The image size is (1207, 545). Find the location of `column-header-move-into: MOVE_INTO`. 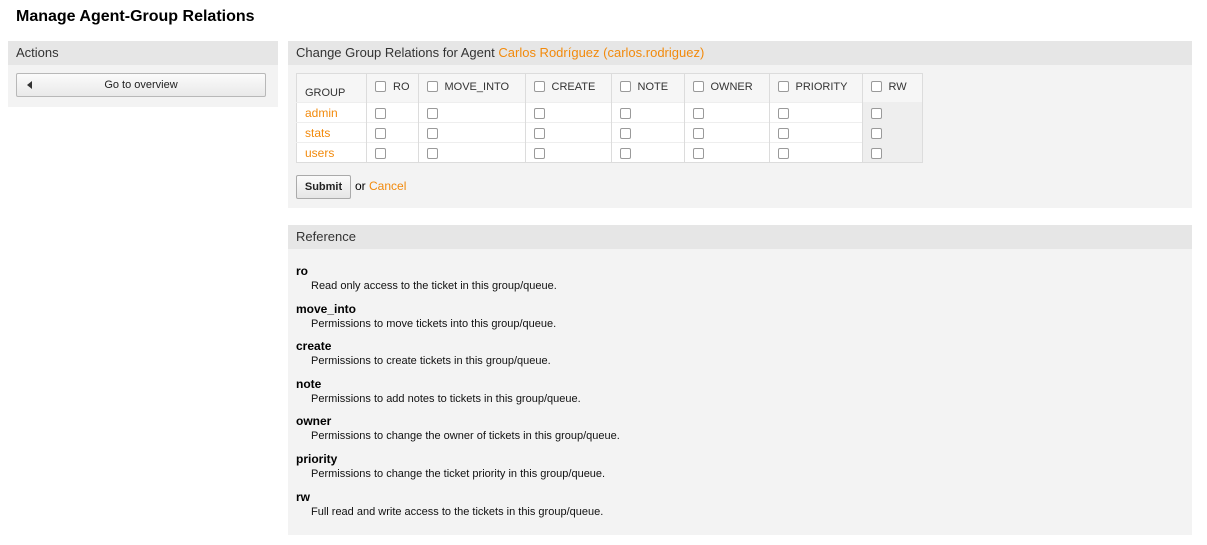

column-header-move-into: MOVE_INTO is located at coordinates (472, 88).